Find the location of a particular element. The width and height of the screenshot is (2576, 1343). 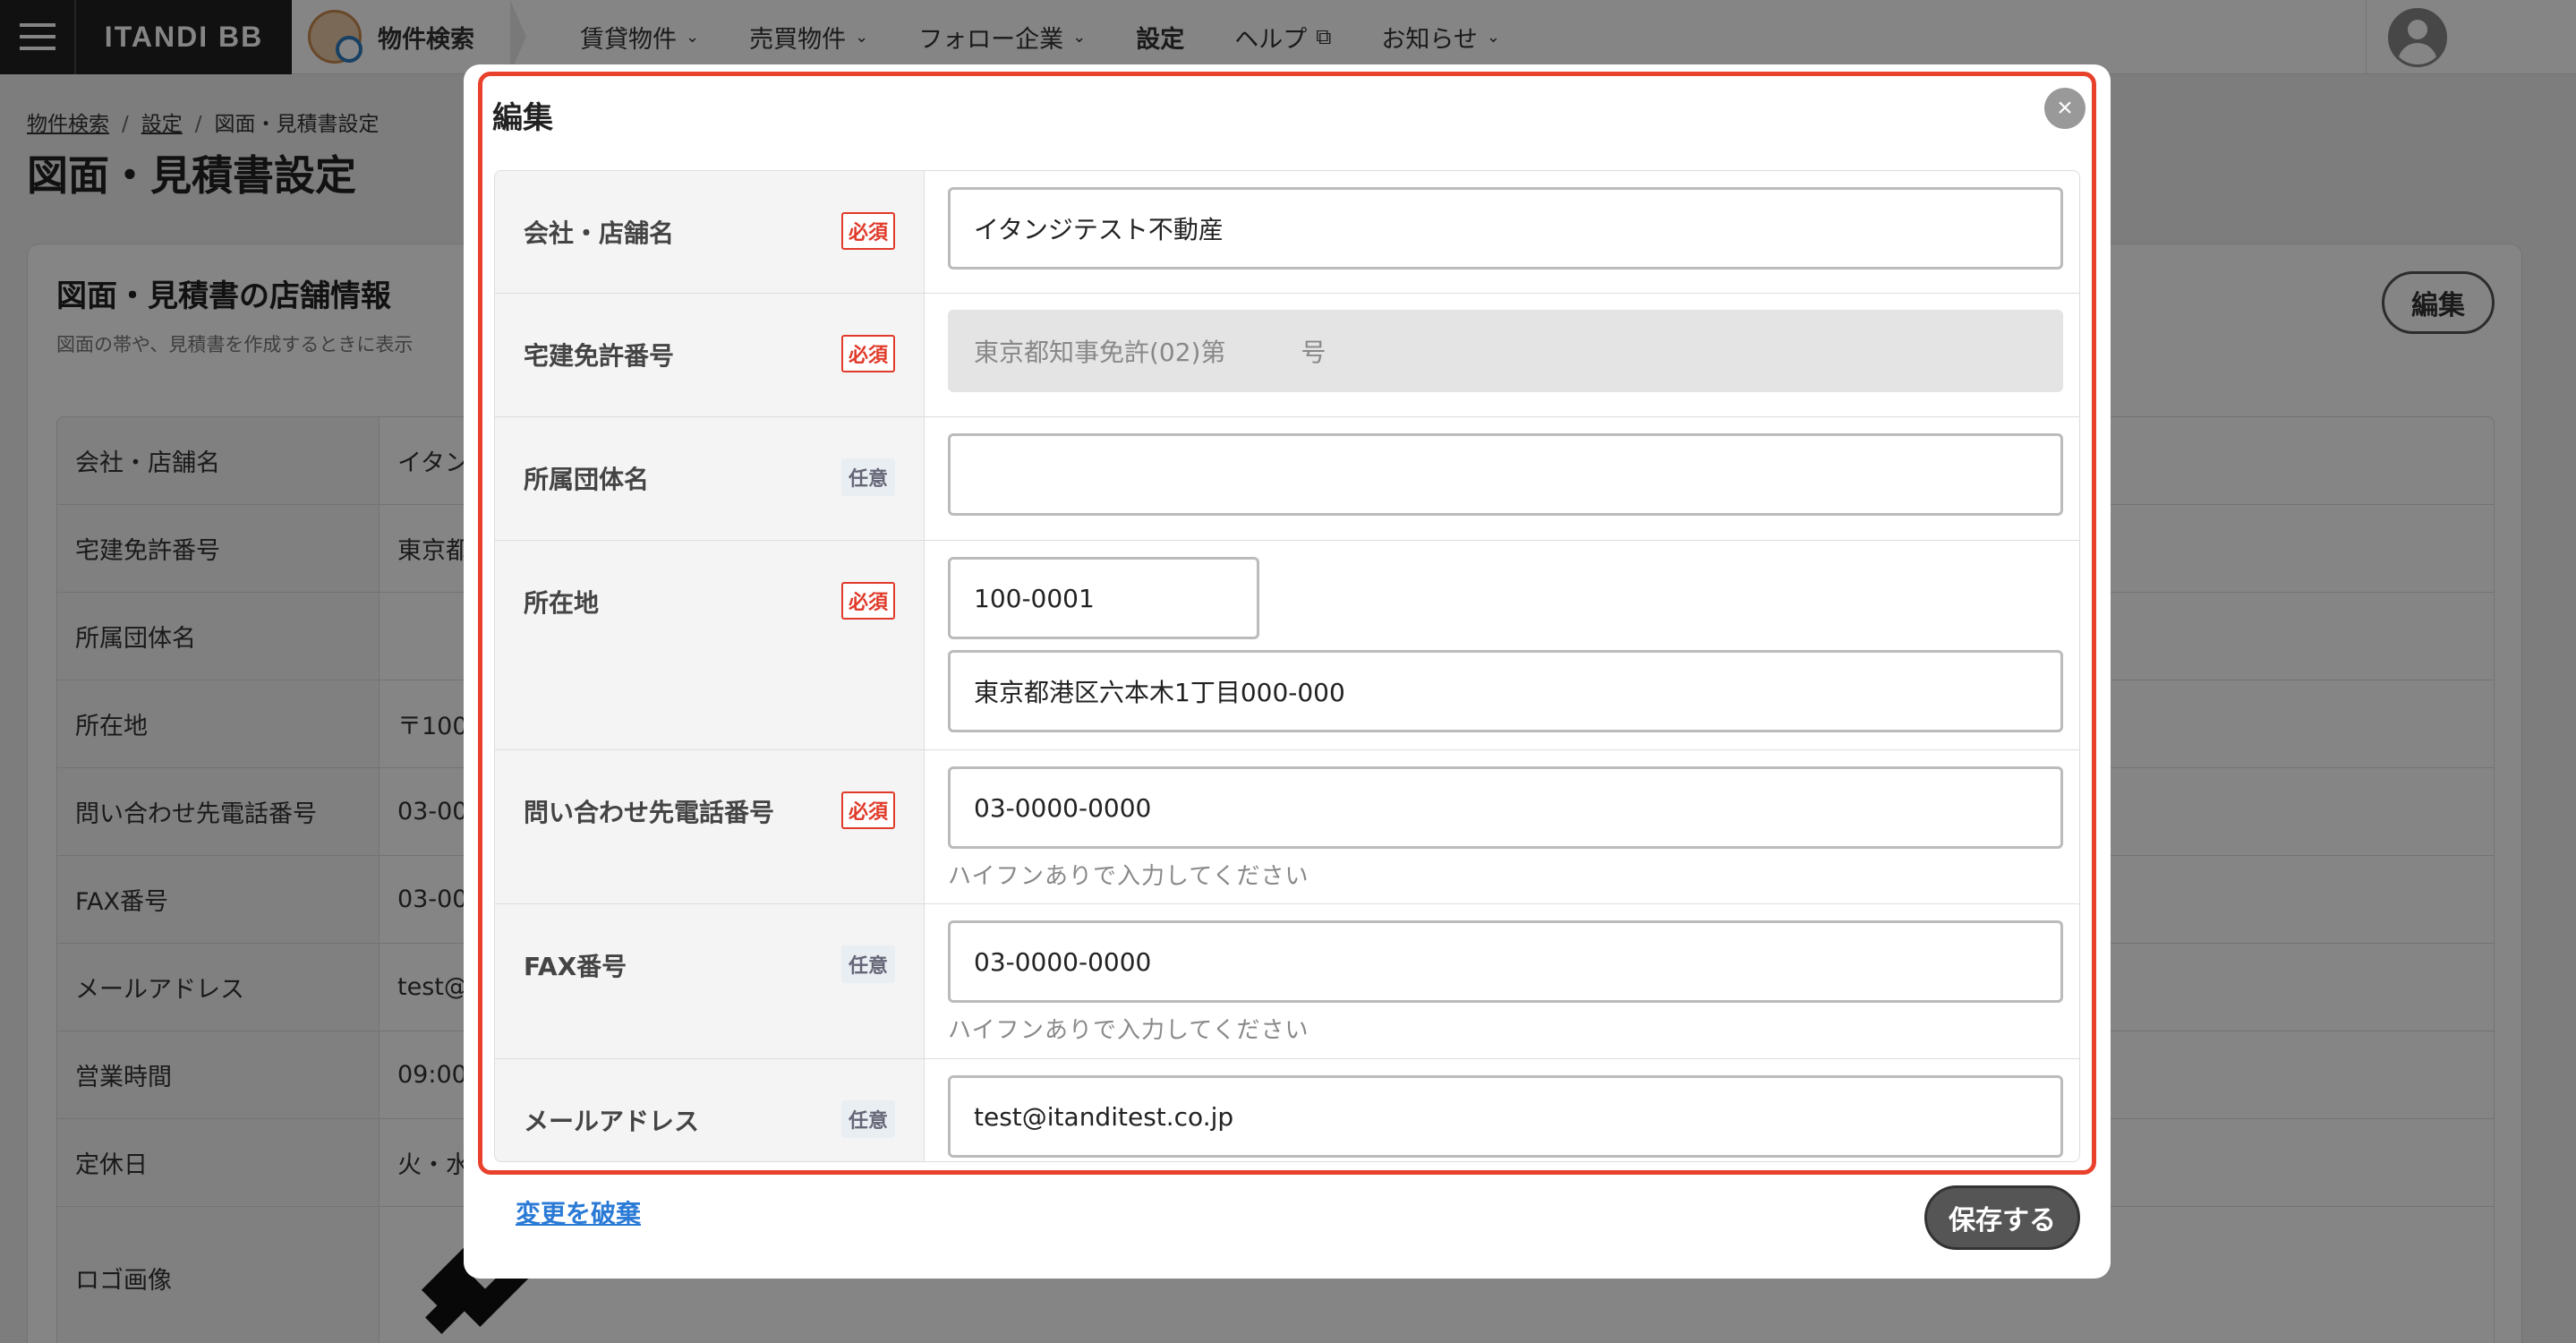

form-row-license: 宅建免許番号 必須 is located at coordinates (1287, 355).